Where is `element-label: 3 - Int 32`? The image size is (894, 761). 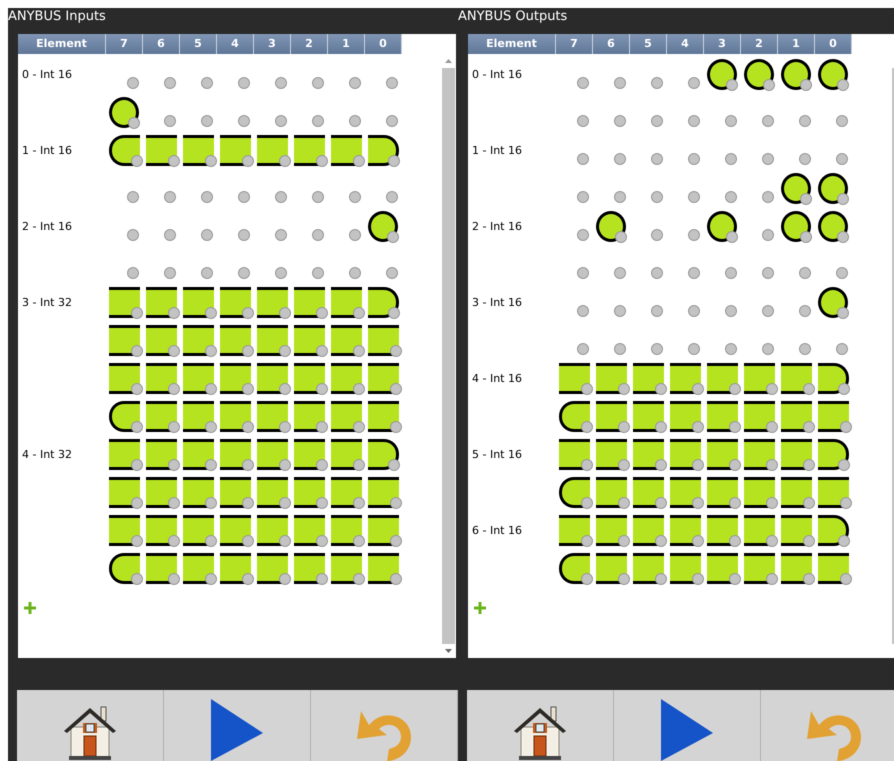 element-label: 3 - Int 32 is located at coordinates (46, 302).